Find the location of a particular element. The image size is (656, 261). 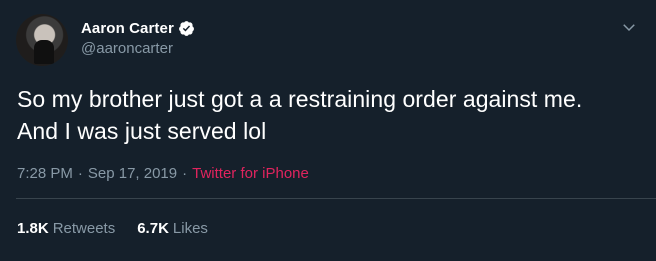

chevron-down-icon is located at coordinates (629, 27).